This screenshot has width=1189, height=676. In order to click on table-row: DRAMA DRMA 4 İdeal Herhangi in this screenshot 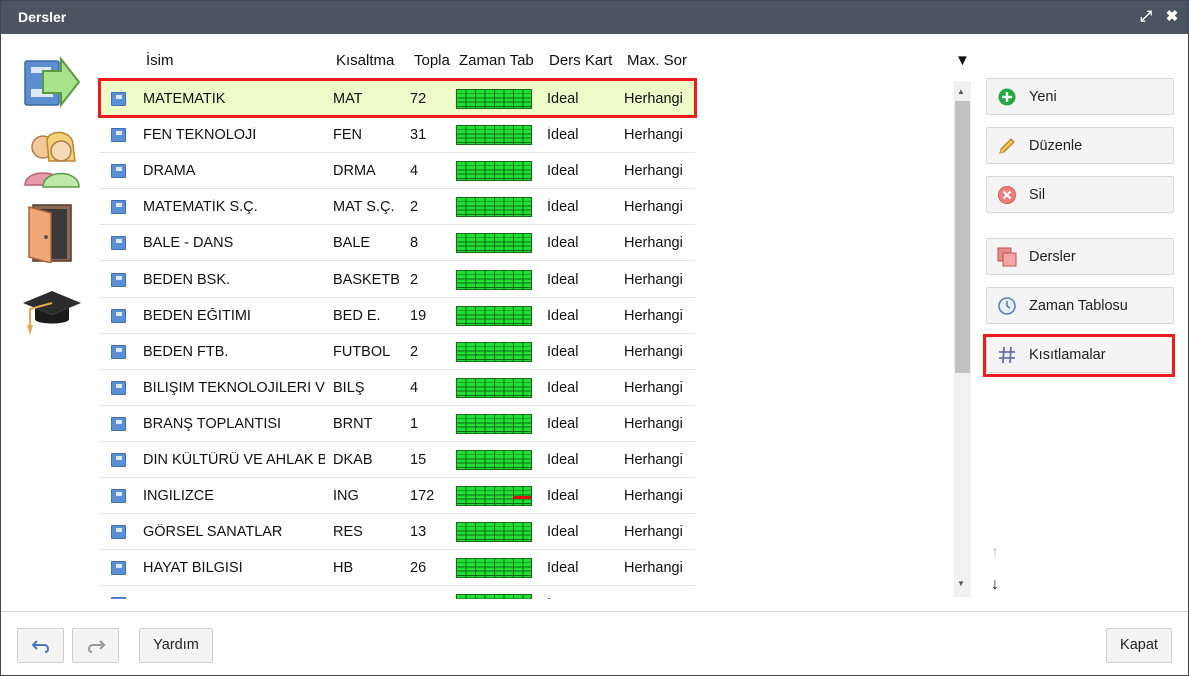, I will do `click(397, 171)`.